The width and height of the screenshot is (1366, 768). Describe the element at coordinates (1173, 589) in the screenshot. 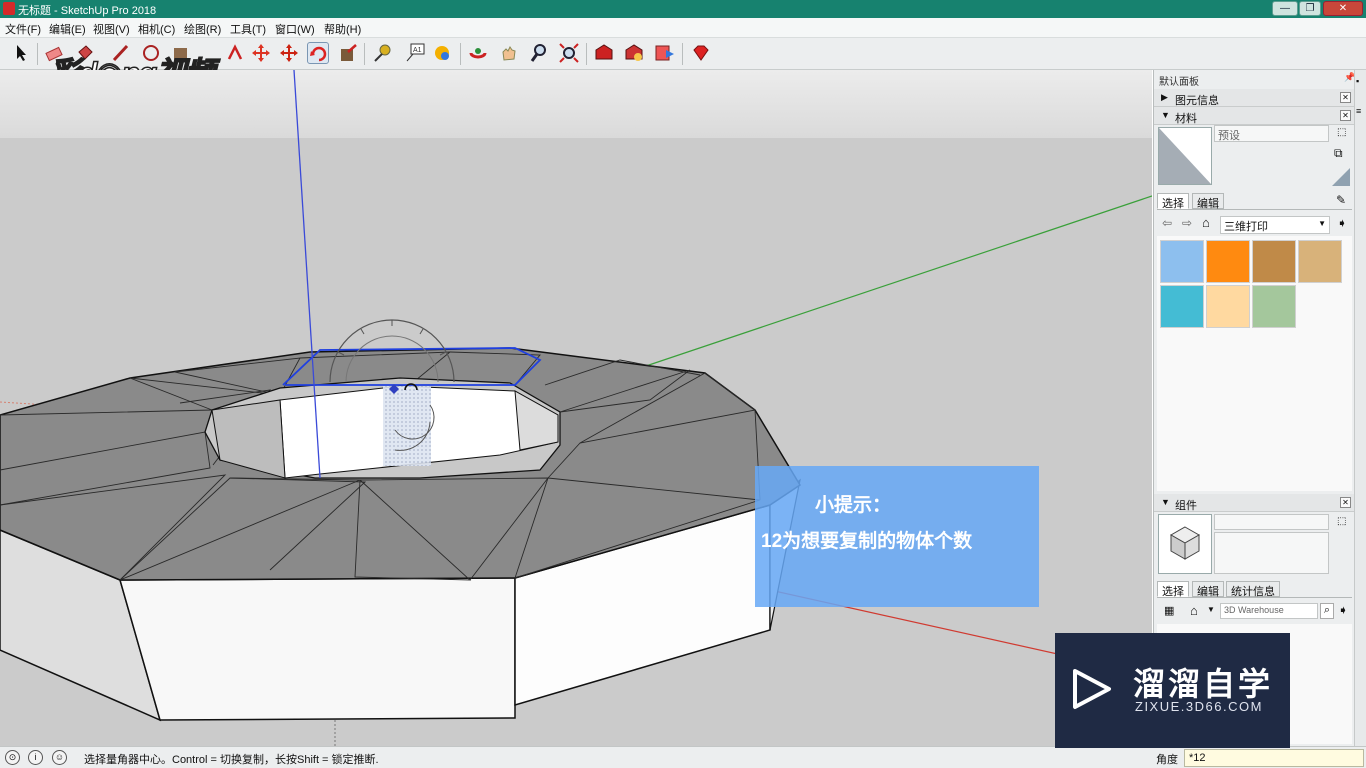

I see `components-tab-select: 选择` at that location.